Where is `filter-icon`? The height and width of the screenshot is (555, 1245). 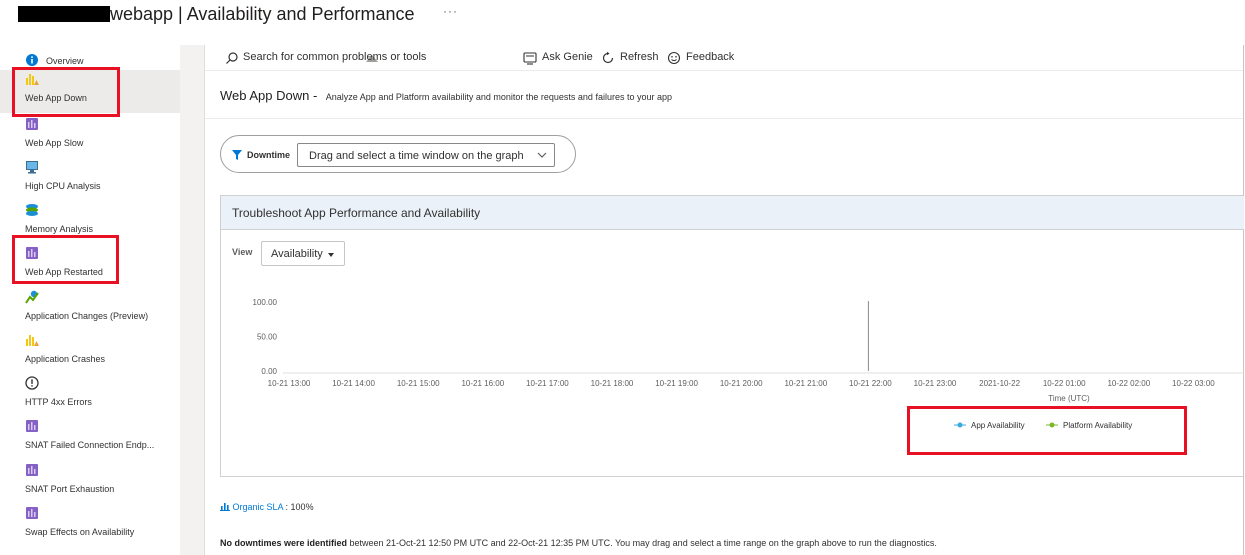
filter-icon is located at coordinates (237, 155).